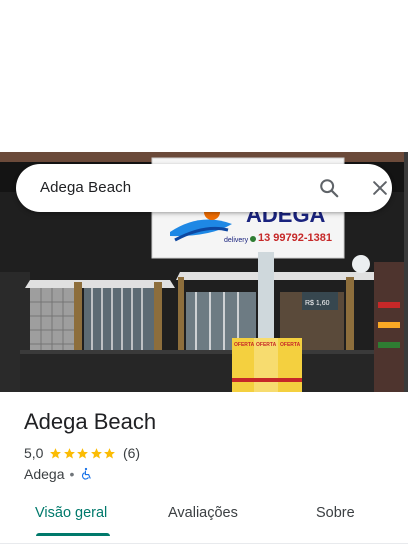 The image size is (408, 544). Describe the element at coordinates (290, 345) in the screenshot. I see `poster-3-label: OFERTA` at that location.